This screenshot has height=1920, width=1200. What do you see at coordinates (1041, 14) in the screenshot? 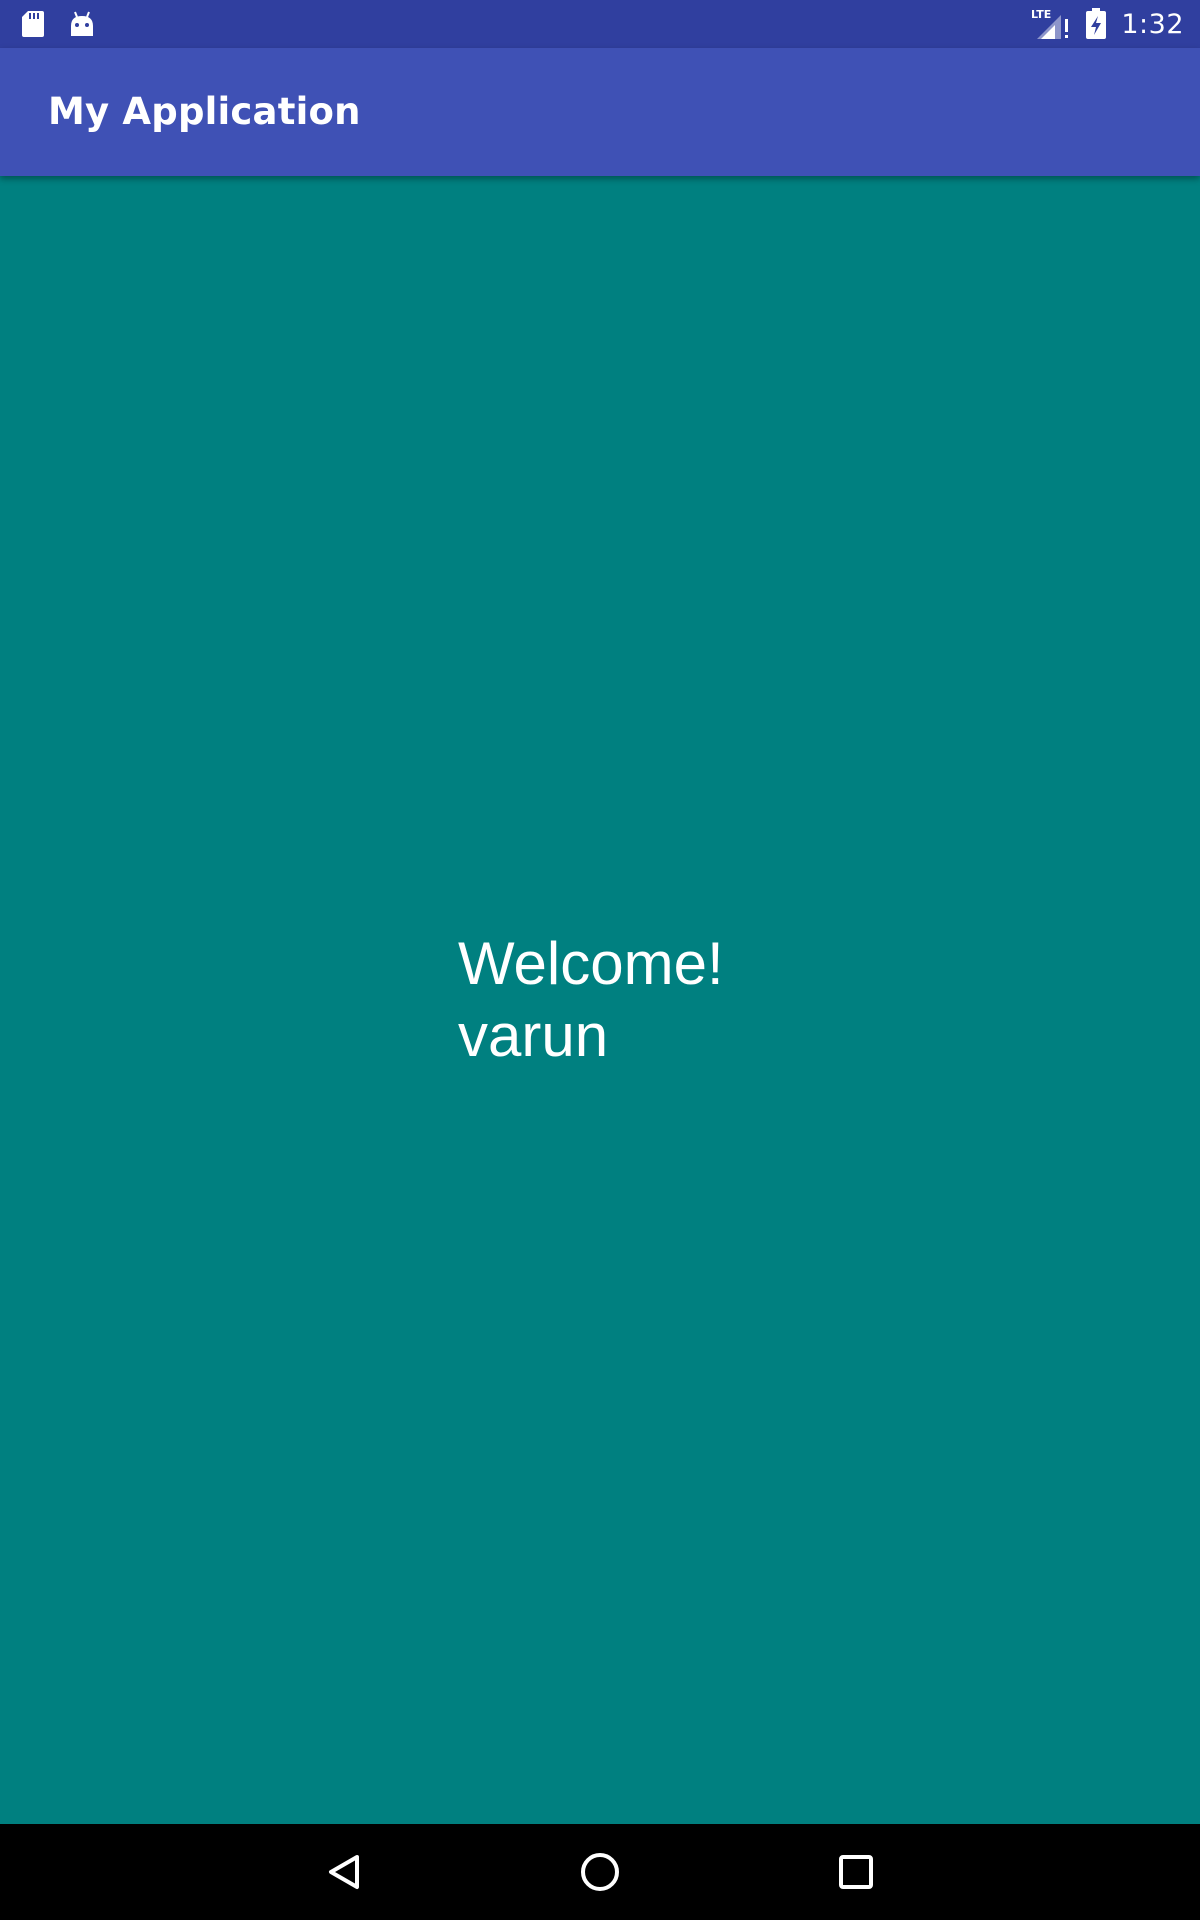
I see `svg-text: LTE` at bounding box center [1041, 14].